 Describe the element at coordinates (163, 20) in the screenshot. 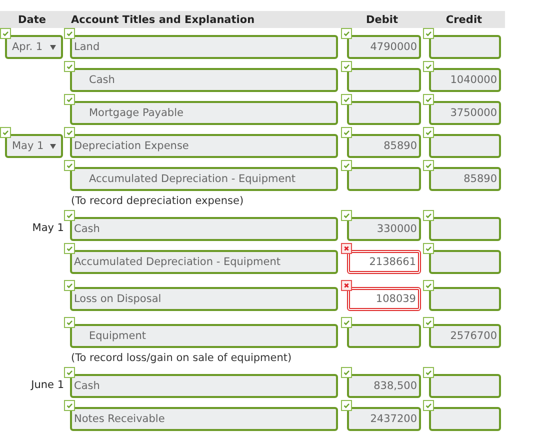

I see `column-header: Account Titles and Explanation` at that location.